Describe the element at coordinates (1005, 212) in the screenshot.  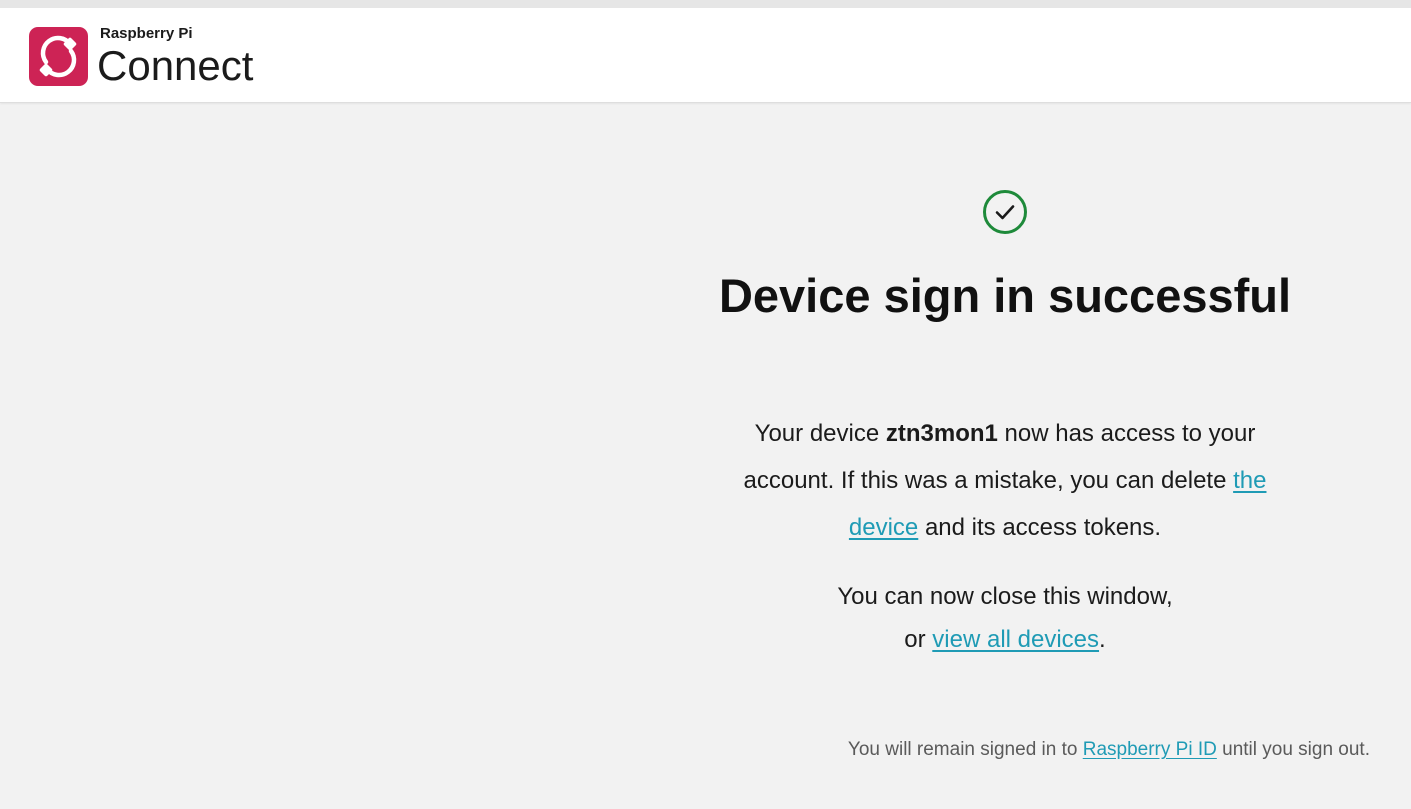
I see `check-circle-icon` at that location.